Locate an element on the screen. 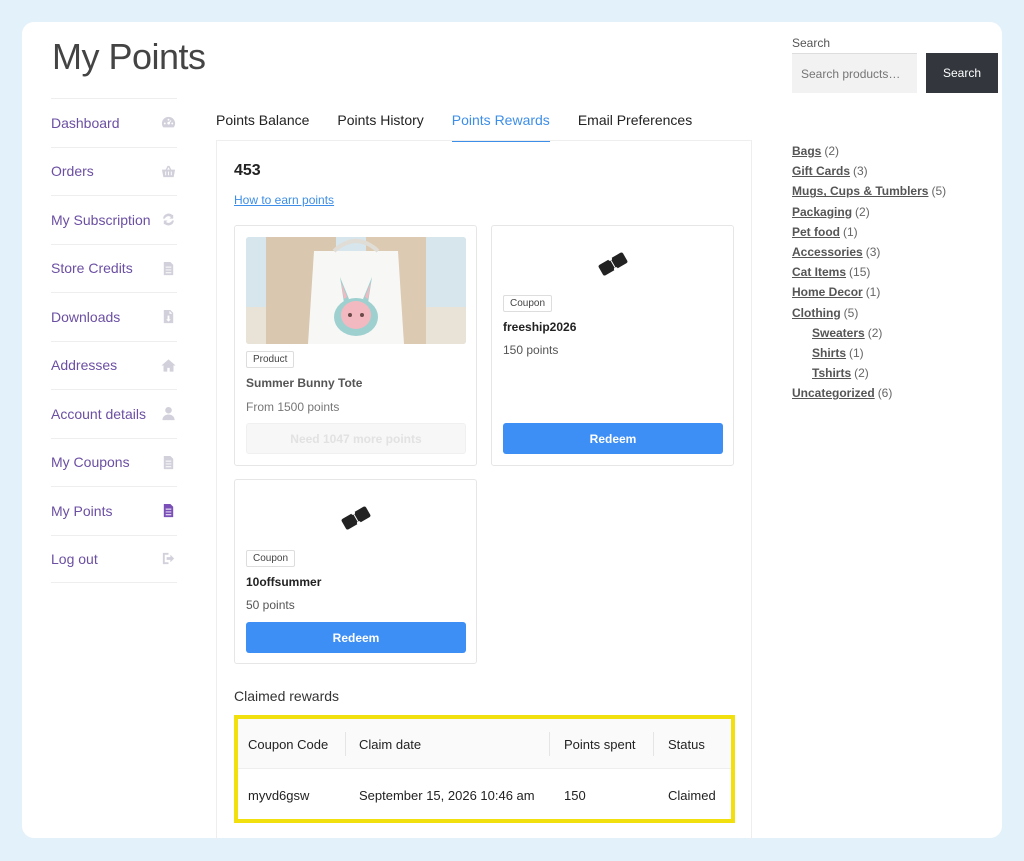 This screenshot has height=861, width=1024. tab-points-history: Points History is located at coordinates (380, 123).